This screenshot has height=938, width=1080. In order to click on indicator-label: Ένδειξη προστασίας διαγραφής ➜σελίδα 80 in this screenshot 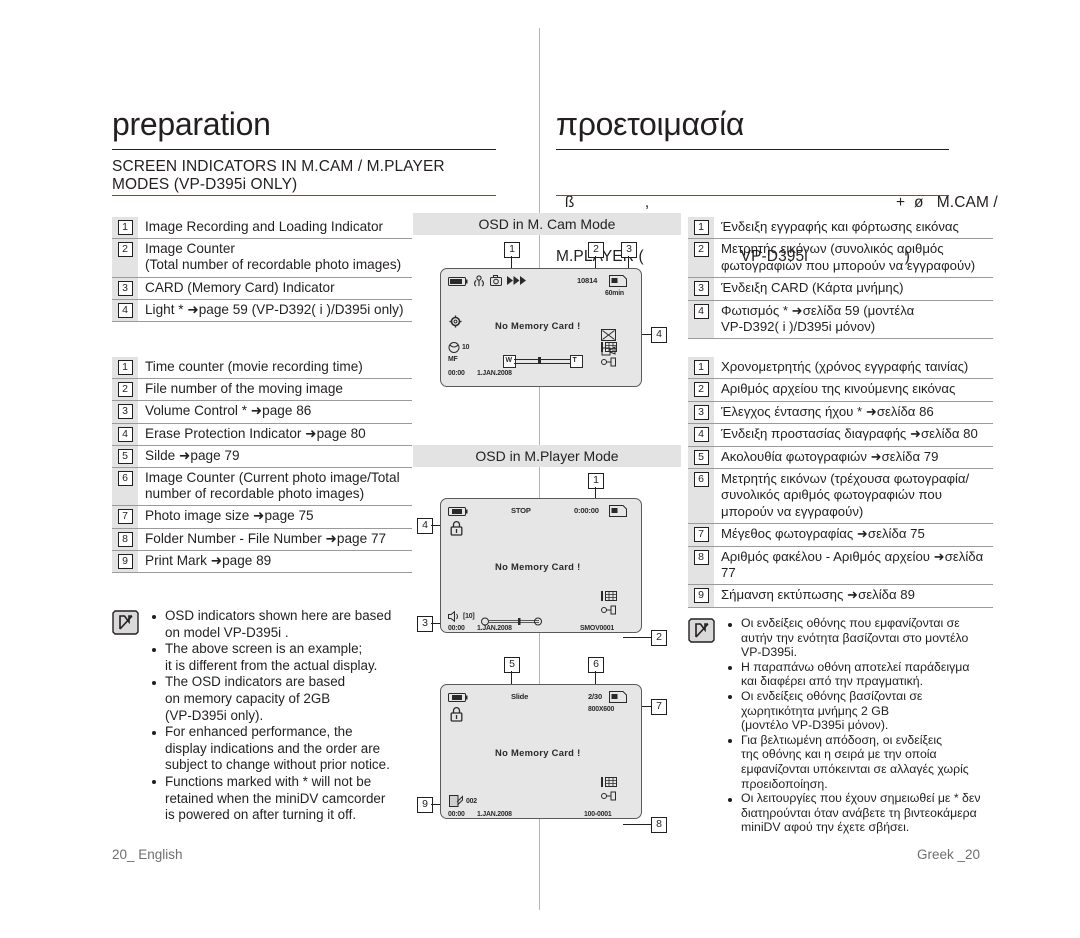, I will do `click(849, 434)`.